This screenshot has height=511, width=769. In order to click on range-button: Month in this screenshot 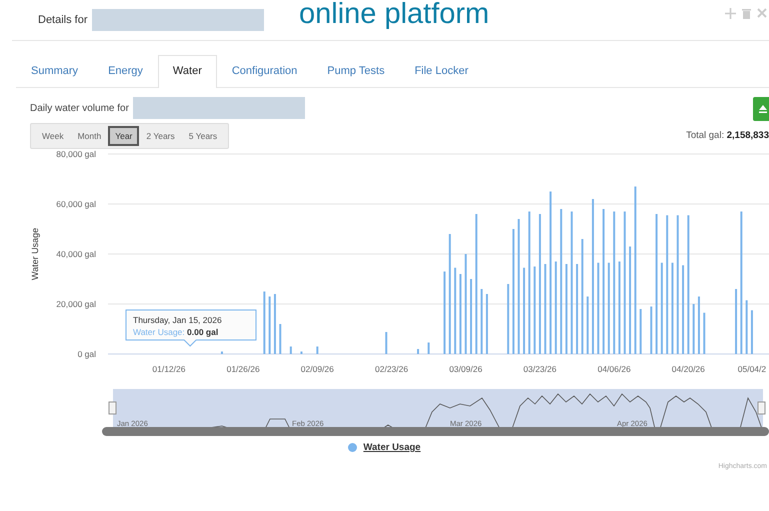, I will do `click(89, 136)`.